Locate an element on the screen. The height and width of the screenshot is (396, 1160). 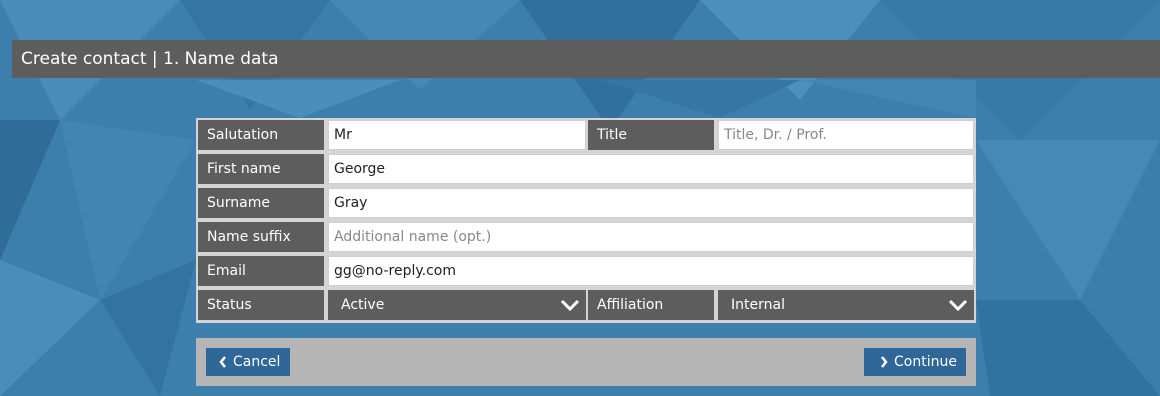
status-value: Active is located at coordinates (363, 305).